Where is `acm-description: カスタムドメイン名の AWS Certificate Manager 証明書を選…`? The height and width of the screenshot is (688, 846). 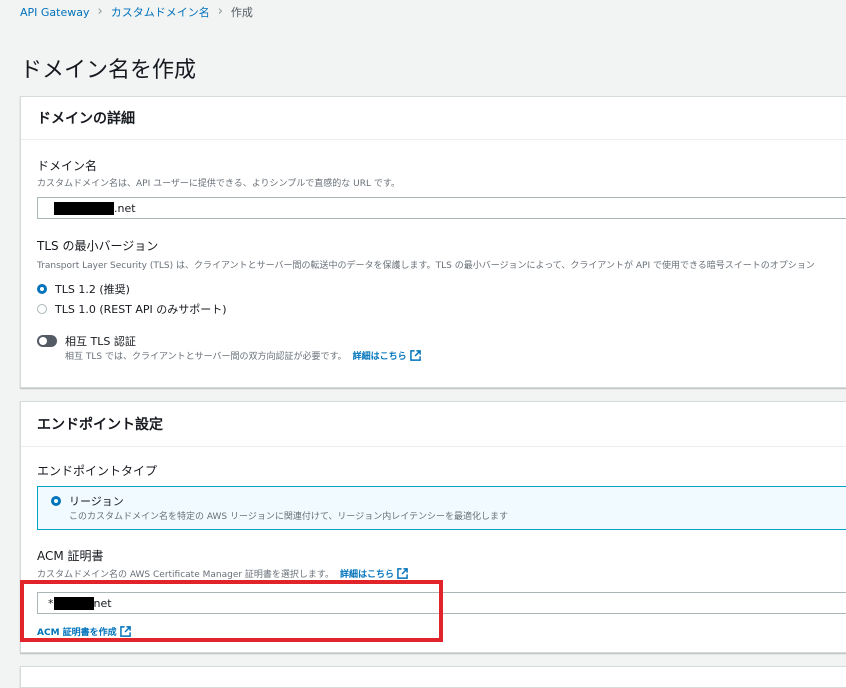
acm-description: カスタムドメイン名の AWS Certificate Manager 証明書を選… is located at coordinates (186, 575).